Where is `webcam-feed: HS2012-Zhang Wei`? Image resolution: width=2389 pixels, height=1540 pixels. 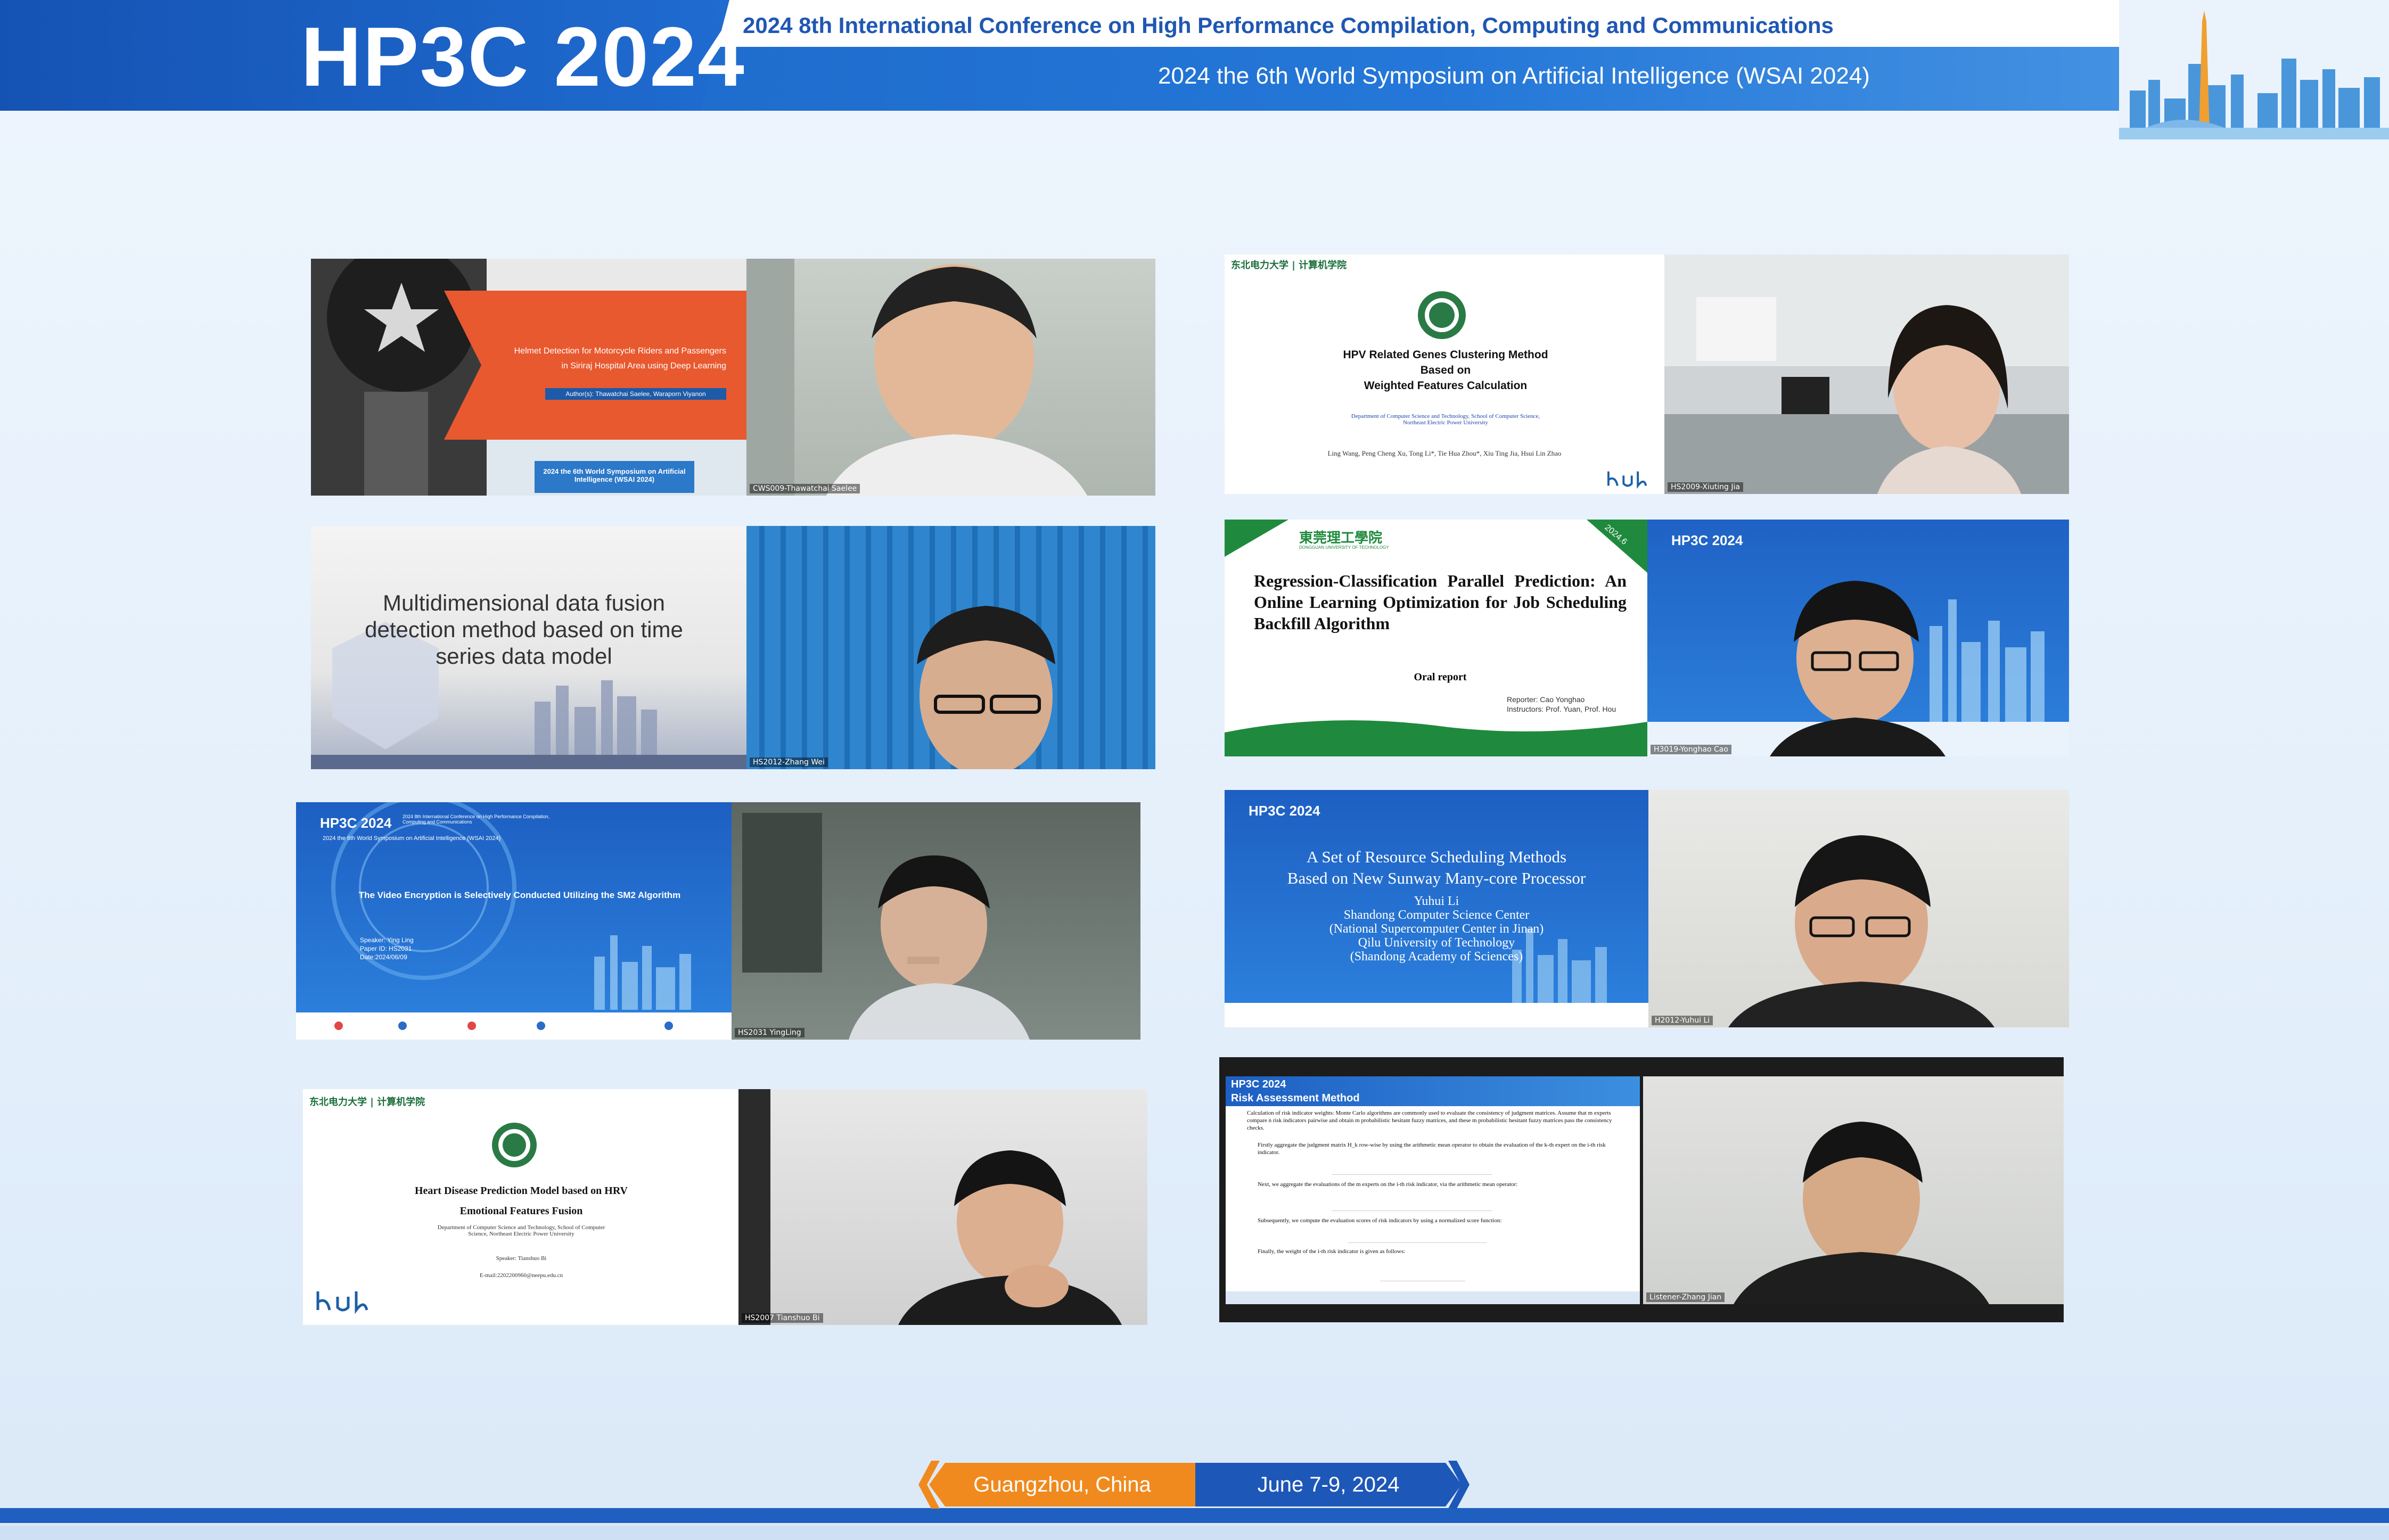
webcam-feed: HS2012-Zhang Wei is located at coordinates (950, 647).